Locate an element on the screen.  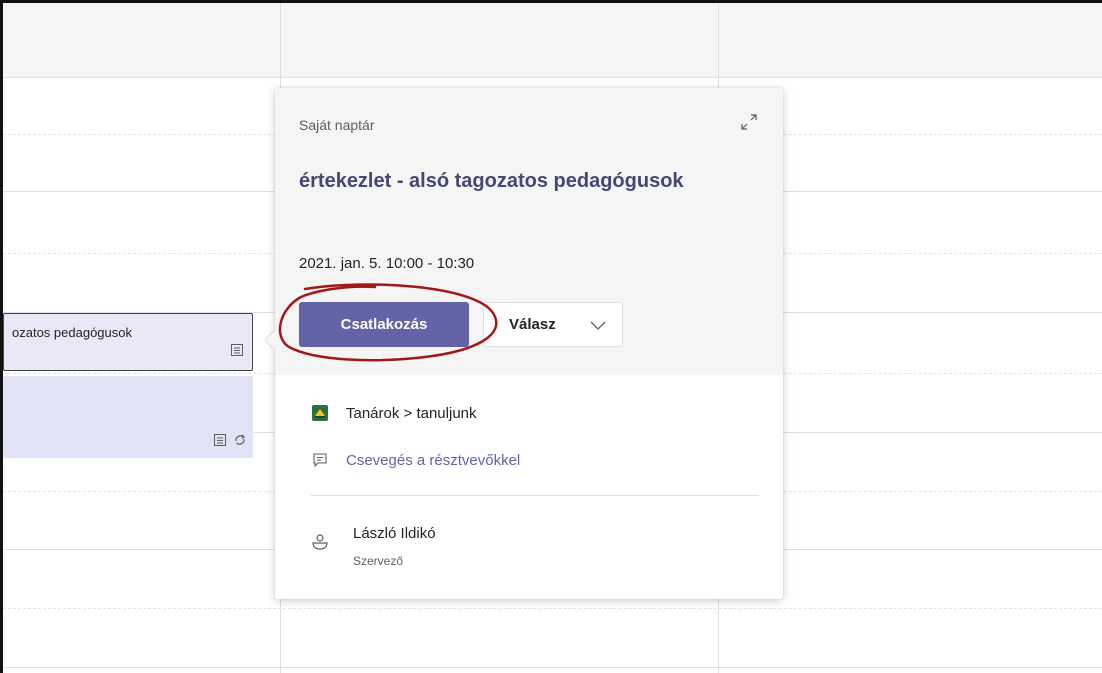
recurring-icon is located at coordinates (240, 442).